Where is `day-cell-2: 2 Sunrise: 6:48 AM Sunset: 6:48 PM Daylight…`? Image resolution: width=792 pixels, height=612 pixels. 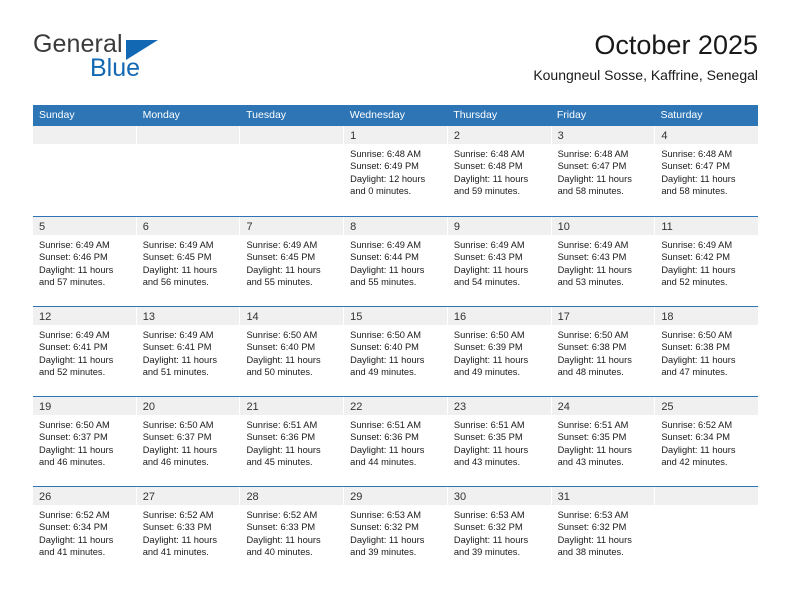
day-cell-2: 2 Sunrise: 6:48 AM Sunset: 6:48 PM Daylight… is located at coordinates (499, 171).